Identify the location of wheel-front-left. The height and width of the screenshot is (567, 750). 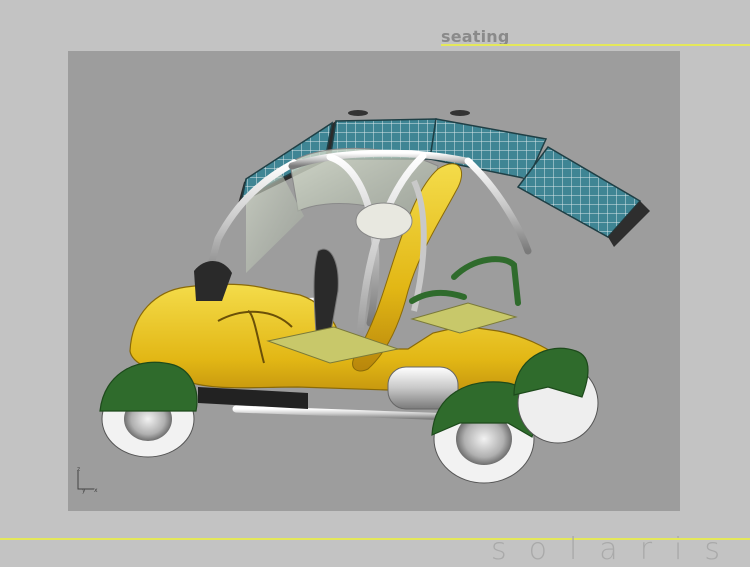
(148, 409).